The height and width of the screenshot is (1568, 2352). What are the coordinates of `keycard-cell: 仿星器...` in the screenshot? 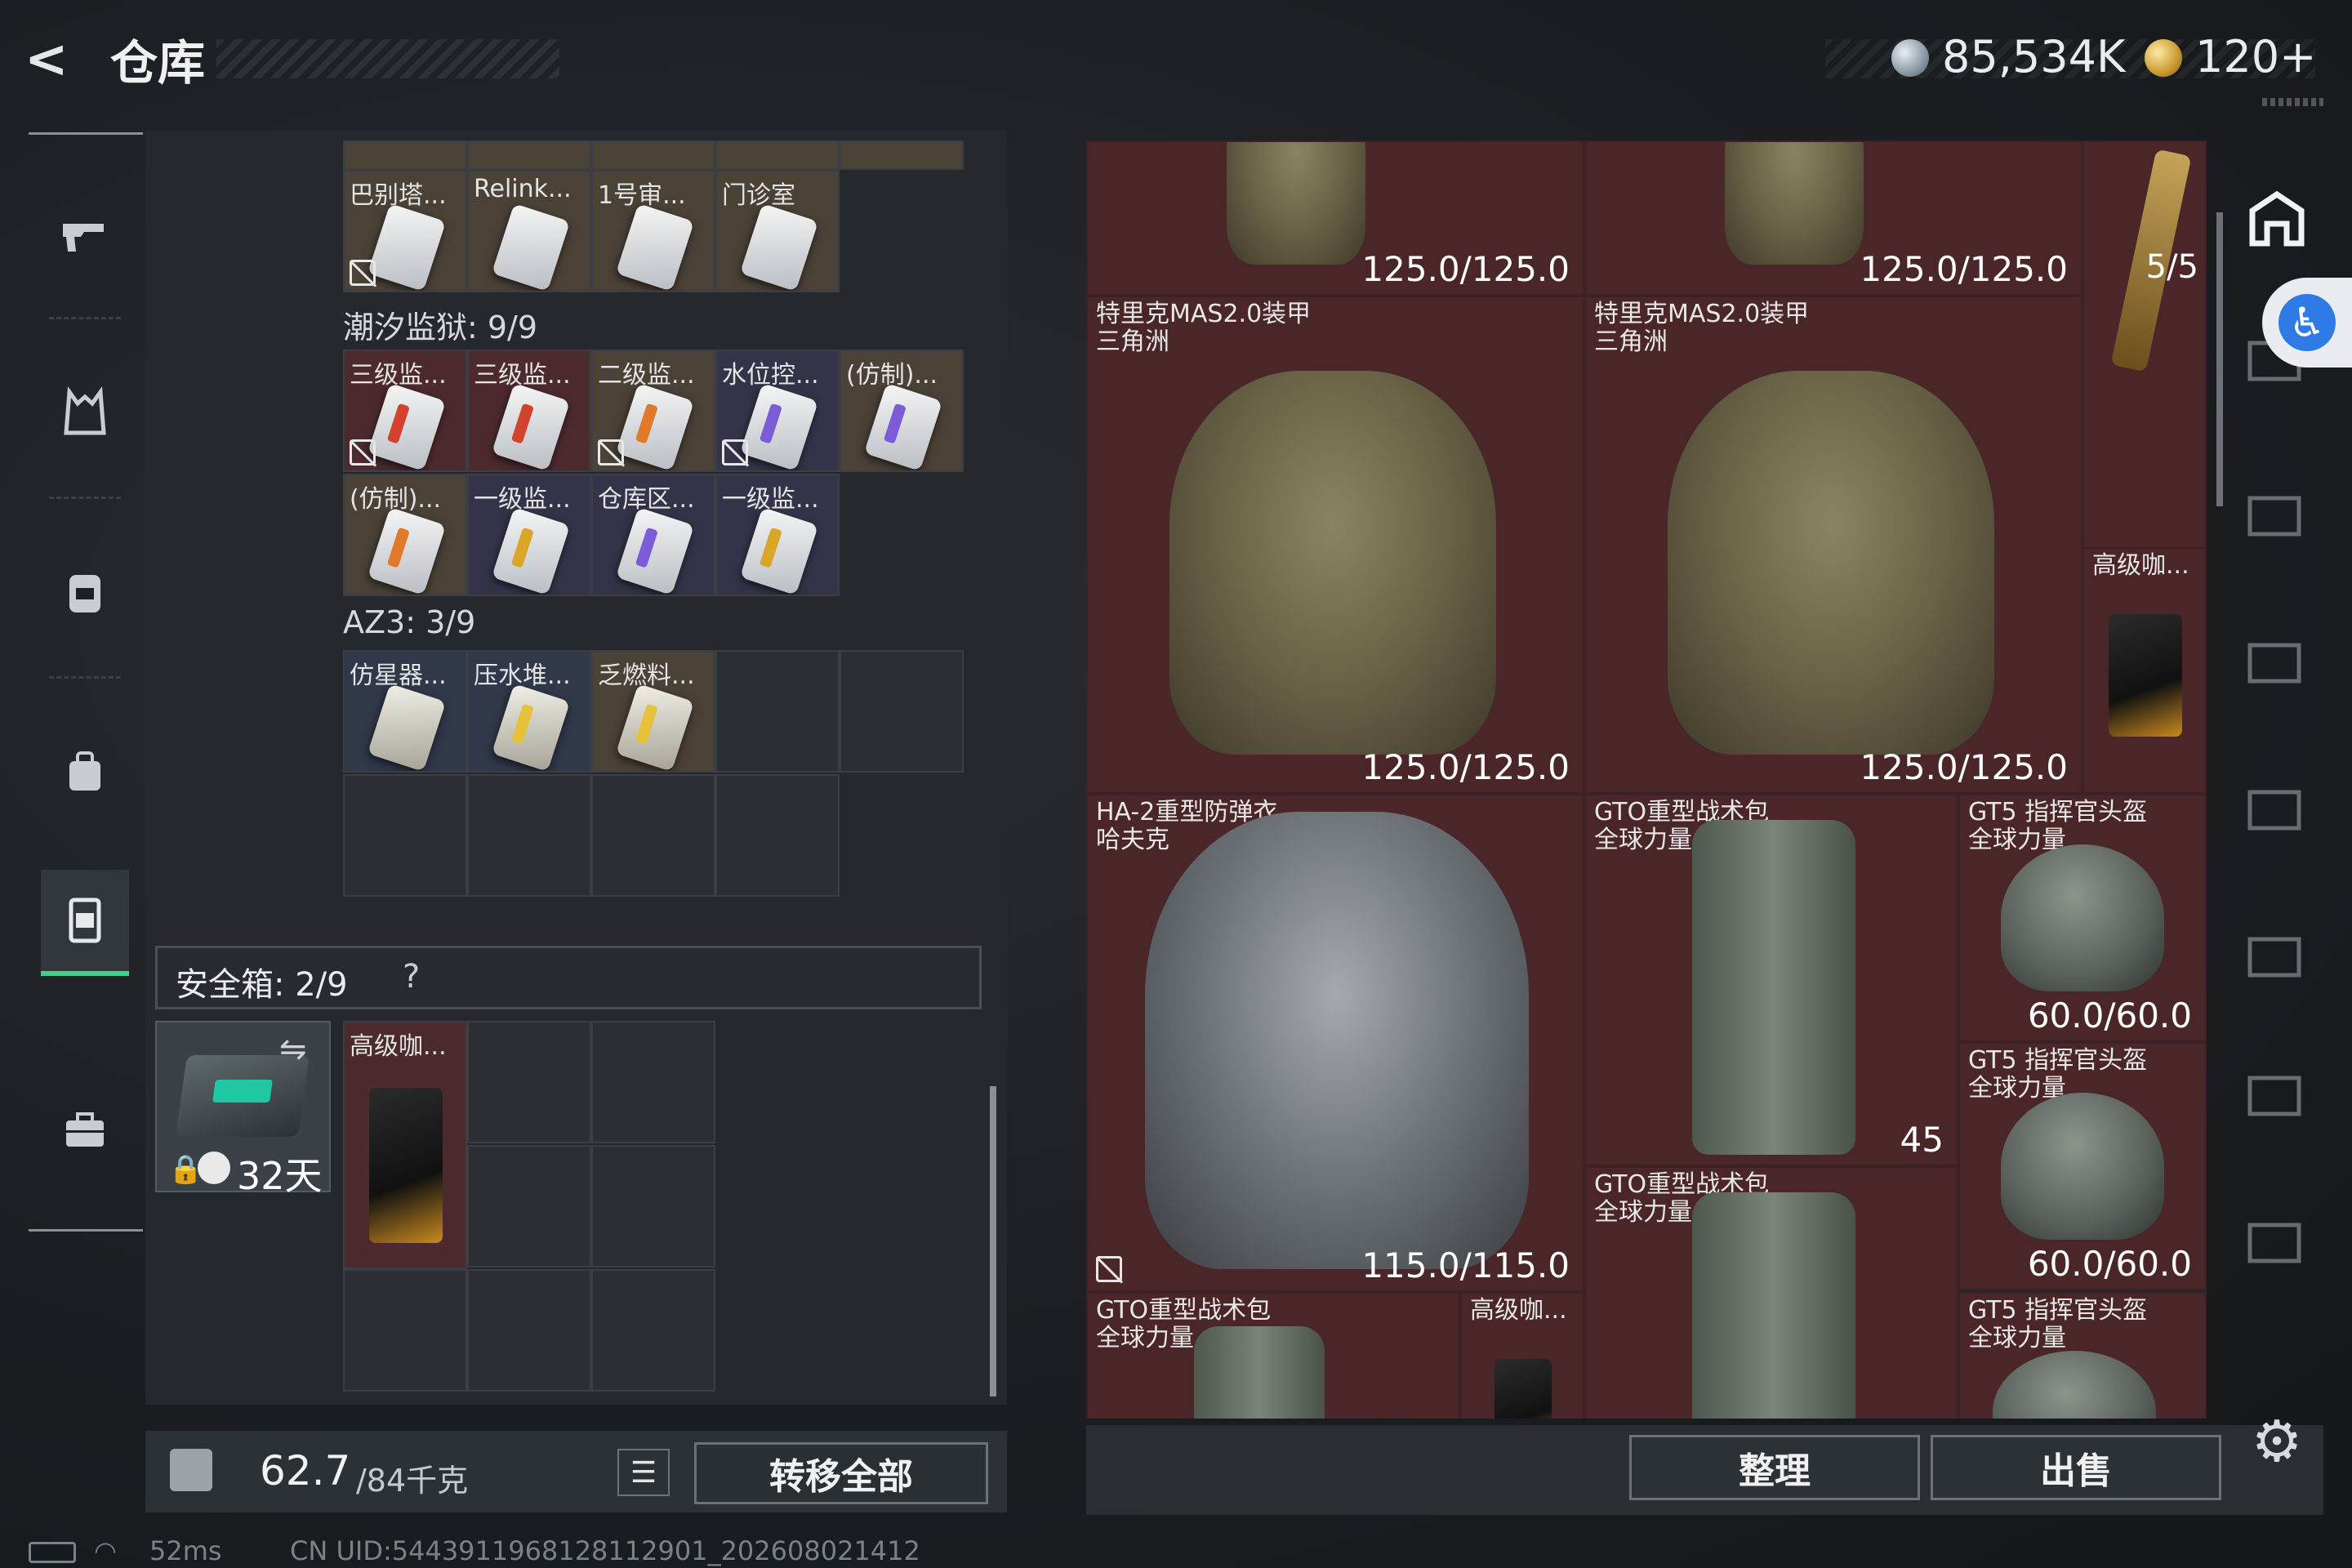 It's located at (405, 711).